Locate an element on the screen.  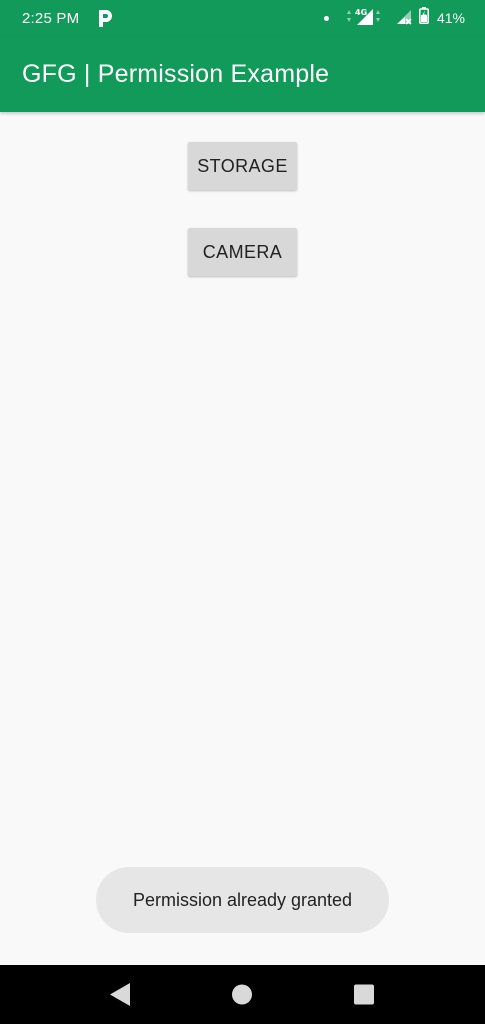
app-bar: GFG | Permission Example is located at coordinates (242, 74).